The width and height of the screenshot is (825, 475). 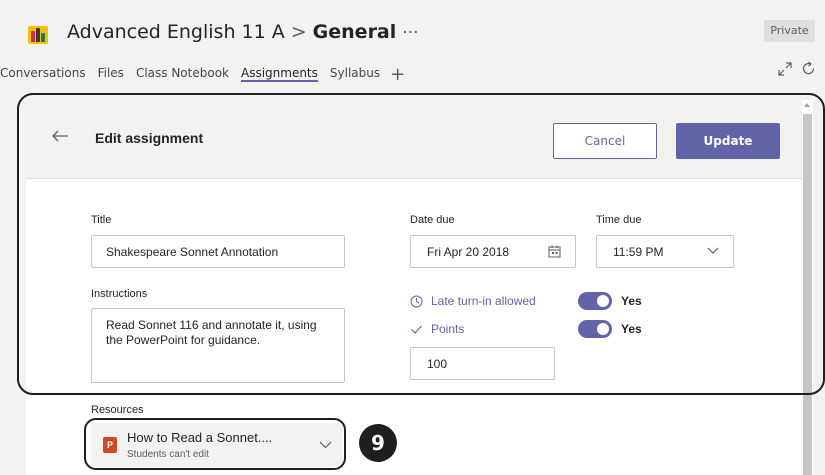 What do you see at coordinates (354, 32) in the screenshot?
I see `channel-name: General` at bounding box center [354, 32].